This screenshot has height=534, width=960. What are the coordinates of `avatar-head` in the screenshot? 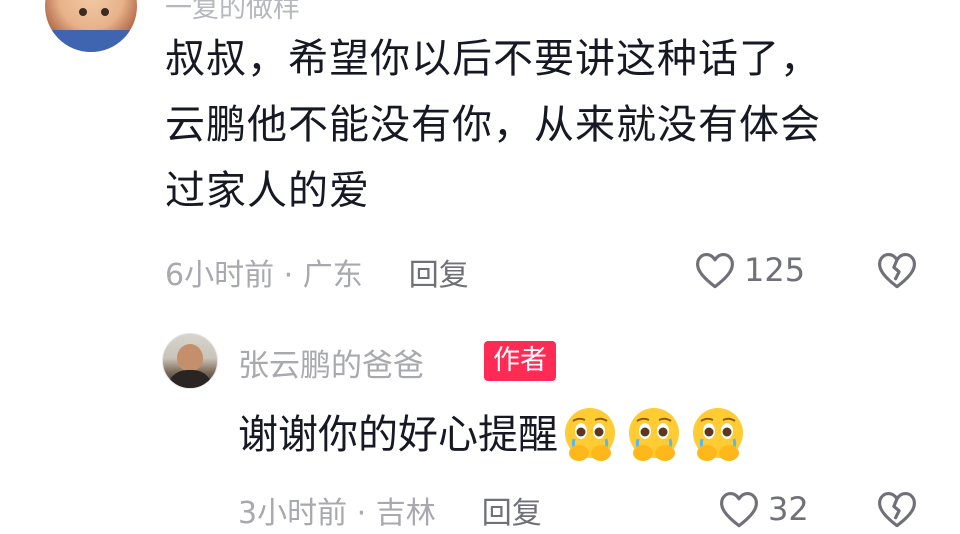 It's located at (190, 358).